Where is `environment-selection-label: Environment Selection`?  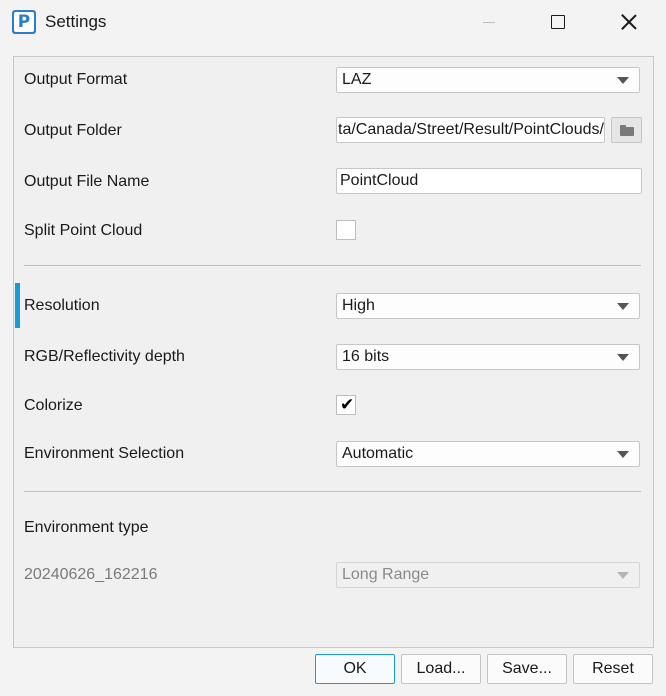 environment-selection-label: Environment Selection is located at coordinates (104, 453).